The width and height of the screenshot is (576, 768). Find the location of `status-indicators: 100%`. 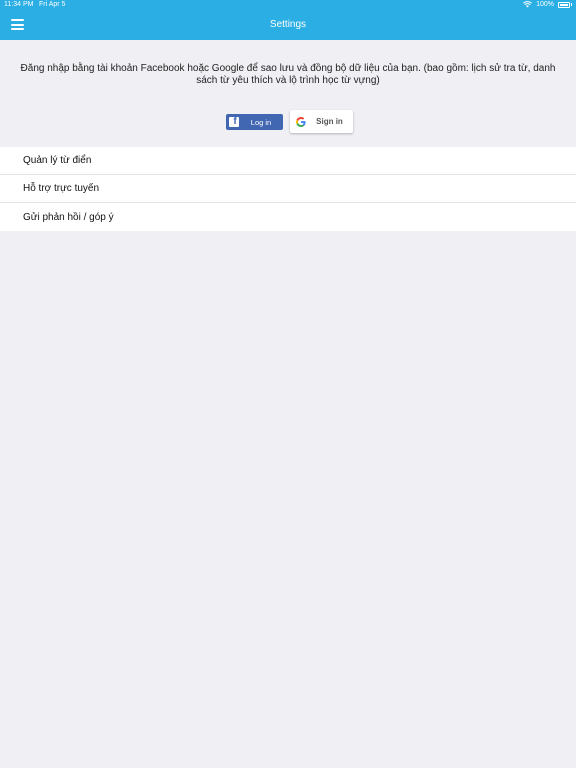

status-indicators: 100% is located at coordinates (547, 4).